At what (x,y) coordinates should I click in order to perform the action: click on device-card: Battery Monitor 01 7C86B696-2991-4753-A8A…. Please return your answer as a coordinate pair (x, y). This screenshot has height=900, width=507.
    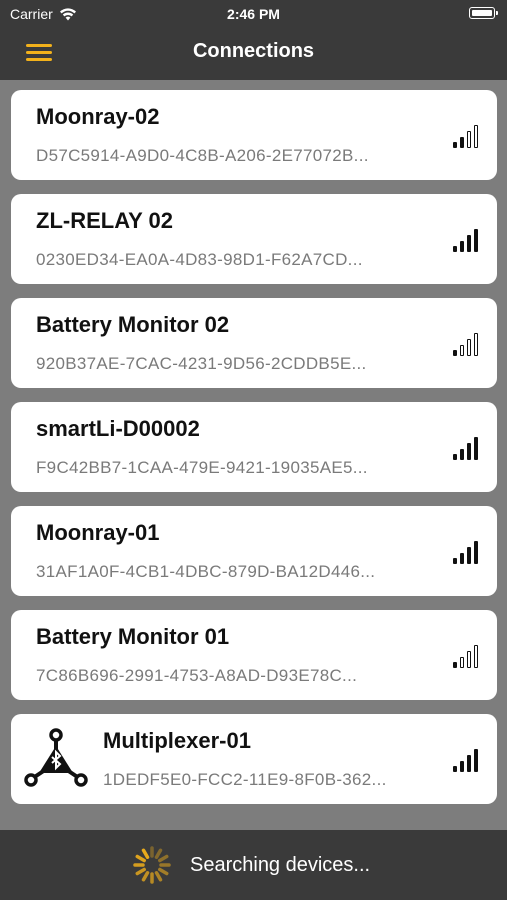
    Looking at the image, I should click on (254, 655).